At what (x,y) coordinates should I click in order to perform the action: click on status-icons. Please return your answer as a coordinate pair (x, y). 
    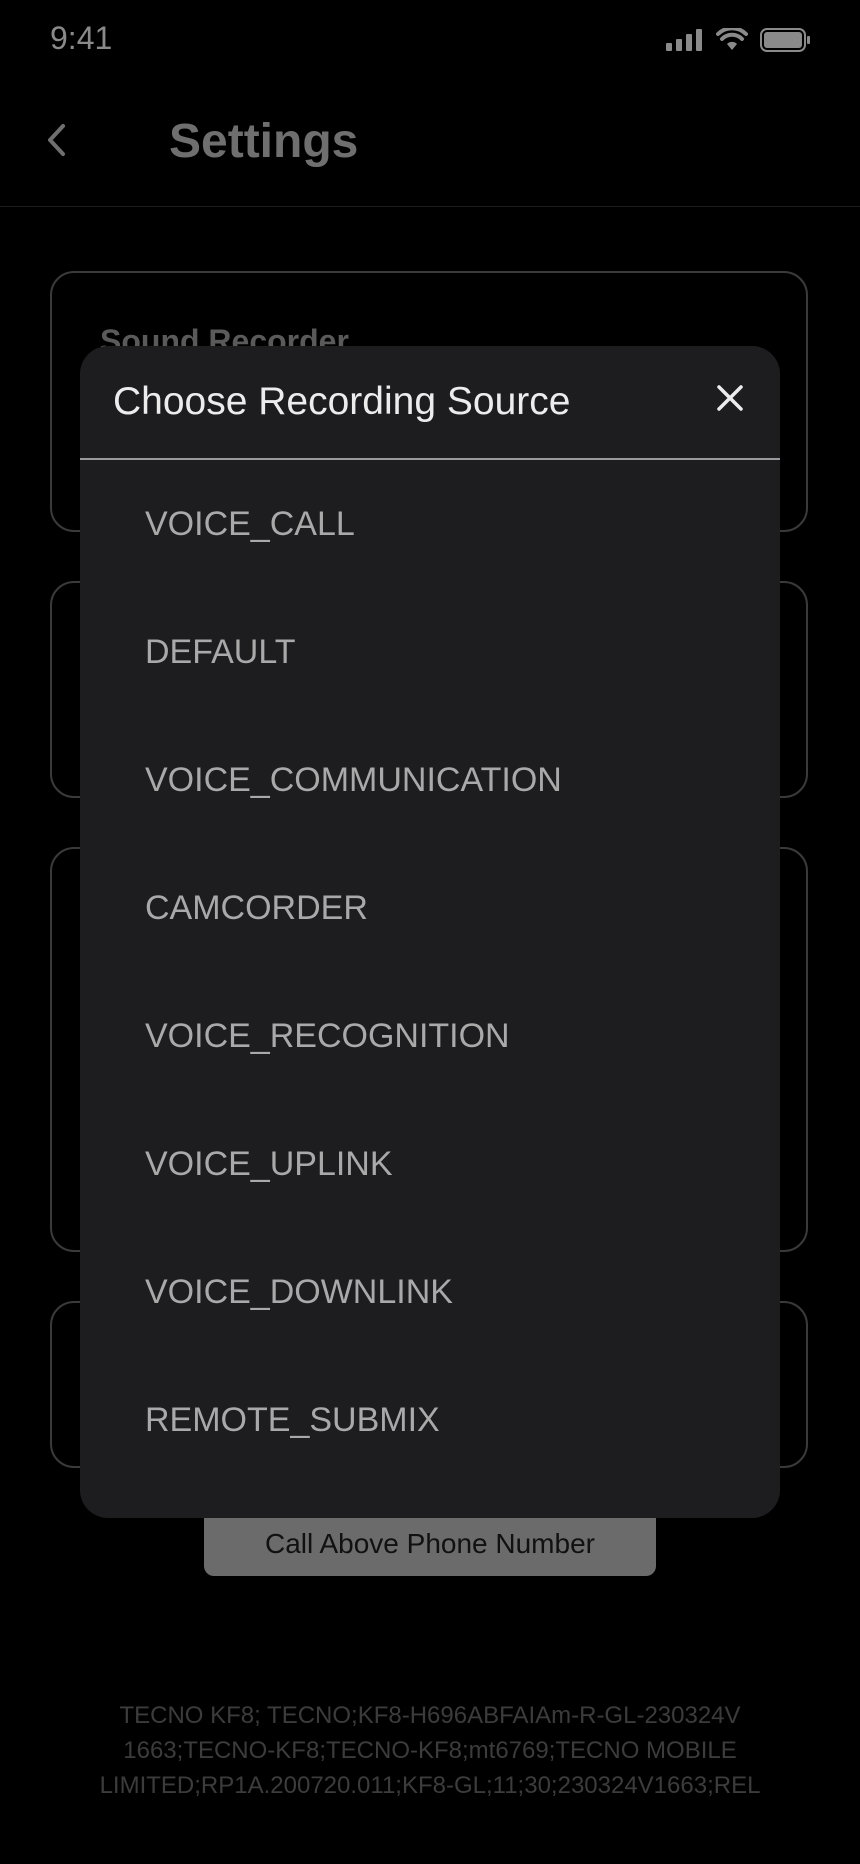
    Looking at the image, I should click on (739, 40).